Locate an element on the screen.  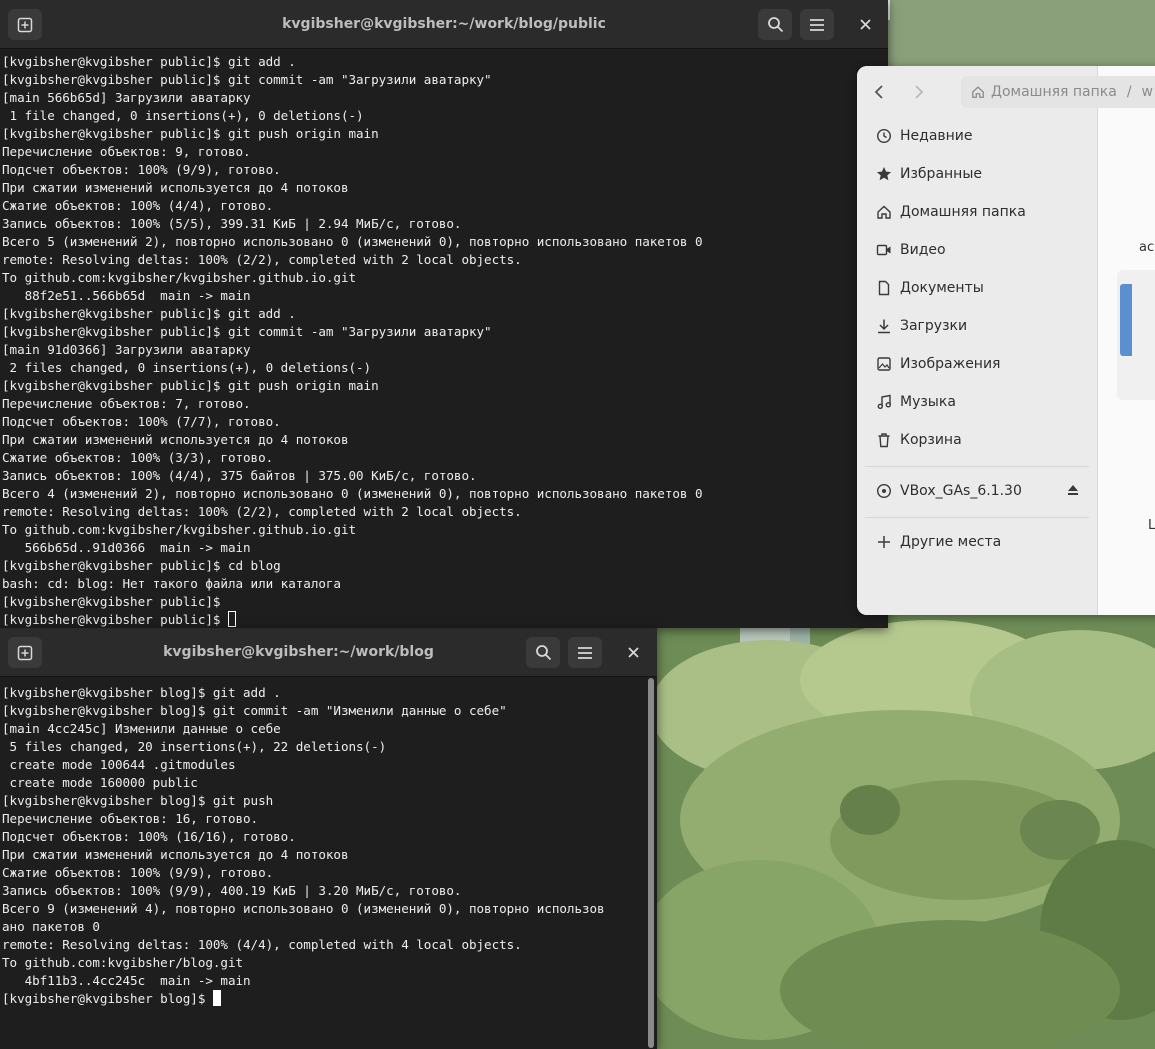
sidebar-item-video: Видео is located at coordinates (910, 250).